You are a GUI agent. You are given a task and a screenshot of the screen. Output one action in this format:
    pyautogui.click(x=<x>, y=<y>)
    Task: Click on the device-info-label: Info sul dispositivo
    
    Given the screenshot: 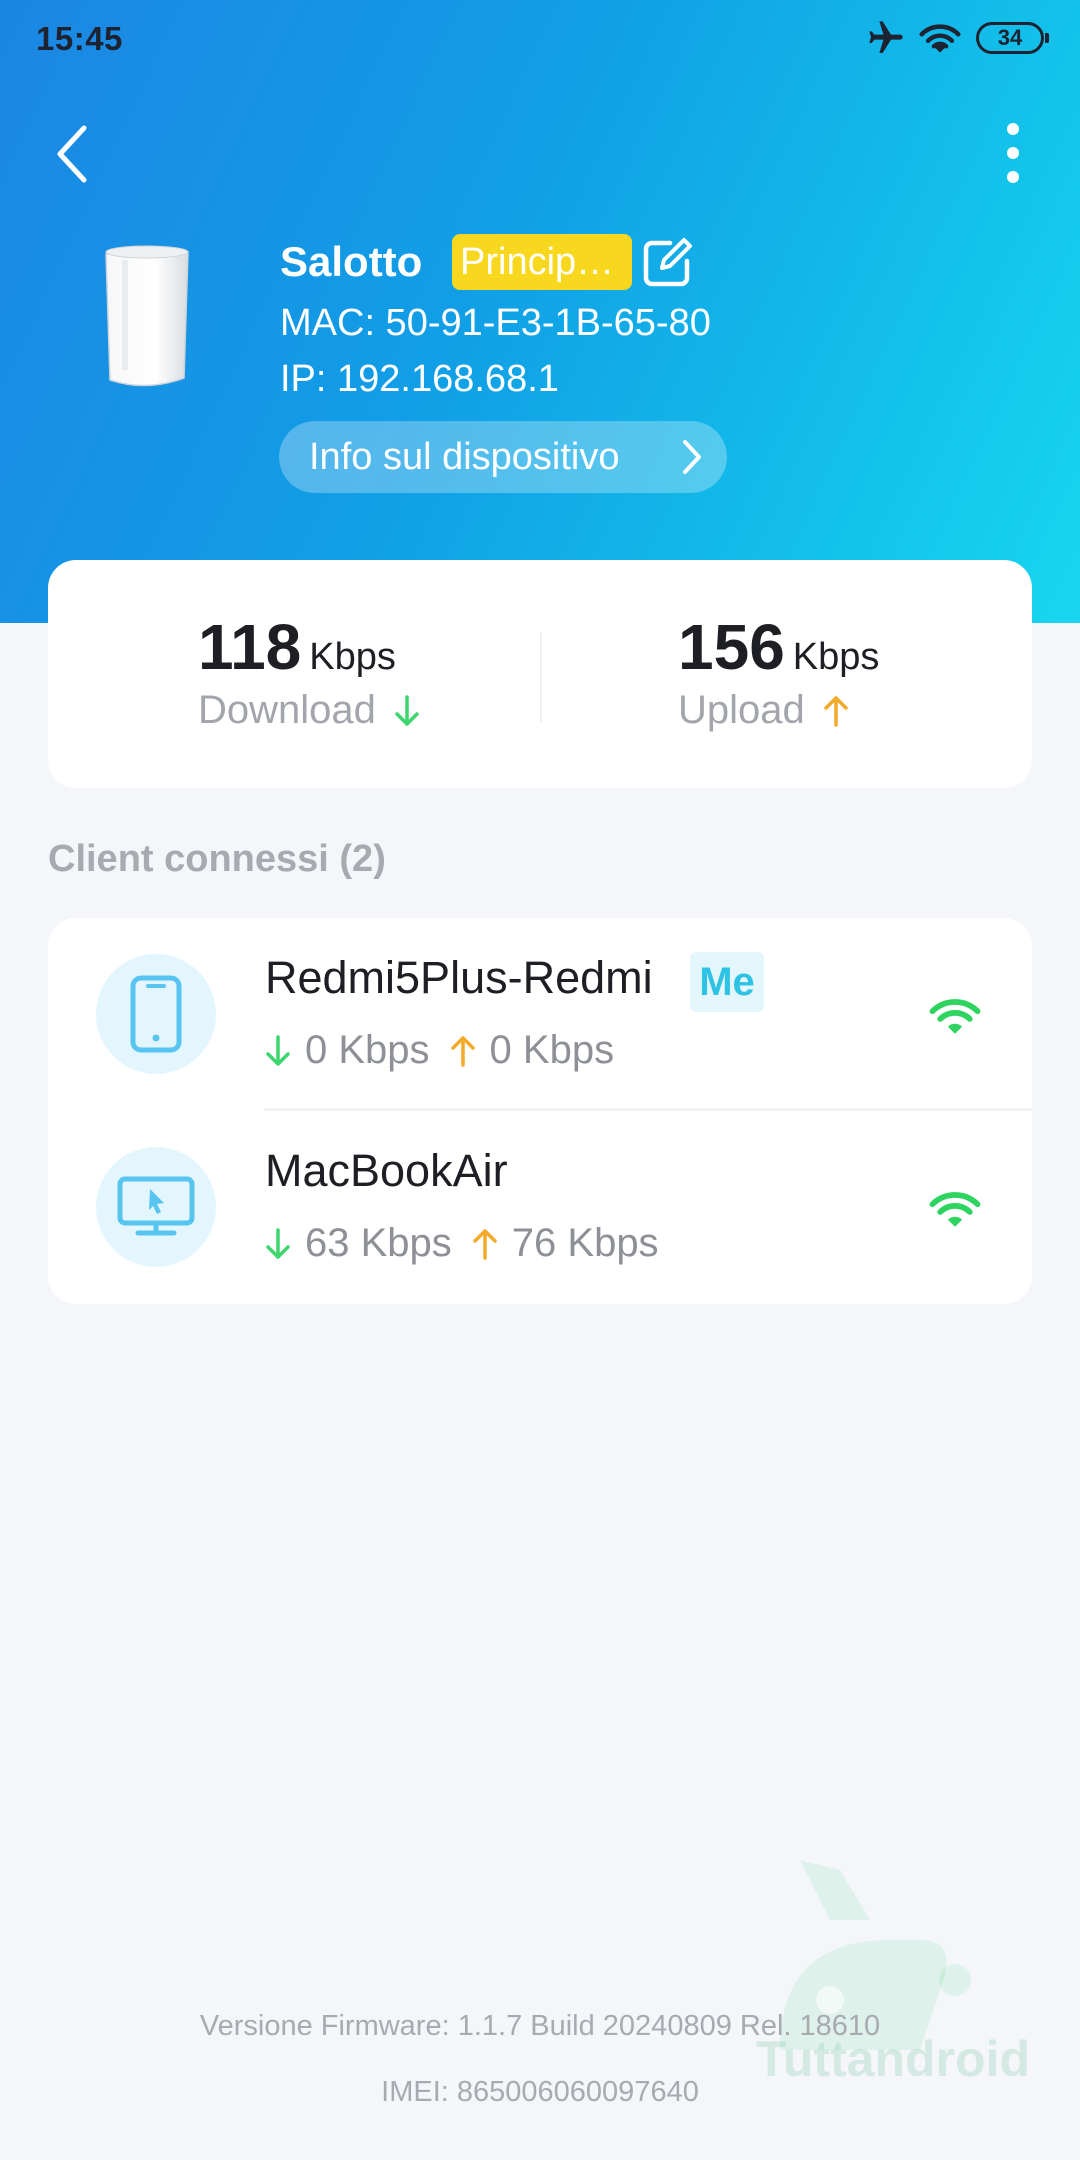 What is the action you would take?
    pyautogui.click(x=464, y=457)
    